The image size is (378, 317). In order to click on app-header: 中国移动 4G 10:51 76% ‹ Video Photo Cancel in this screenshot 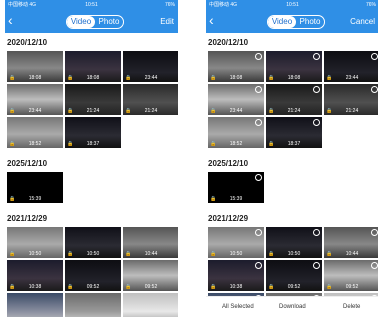, I will do `click(292, 16)`.